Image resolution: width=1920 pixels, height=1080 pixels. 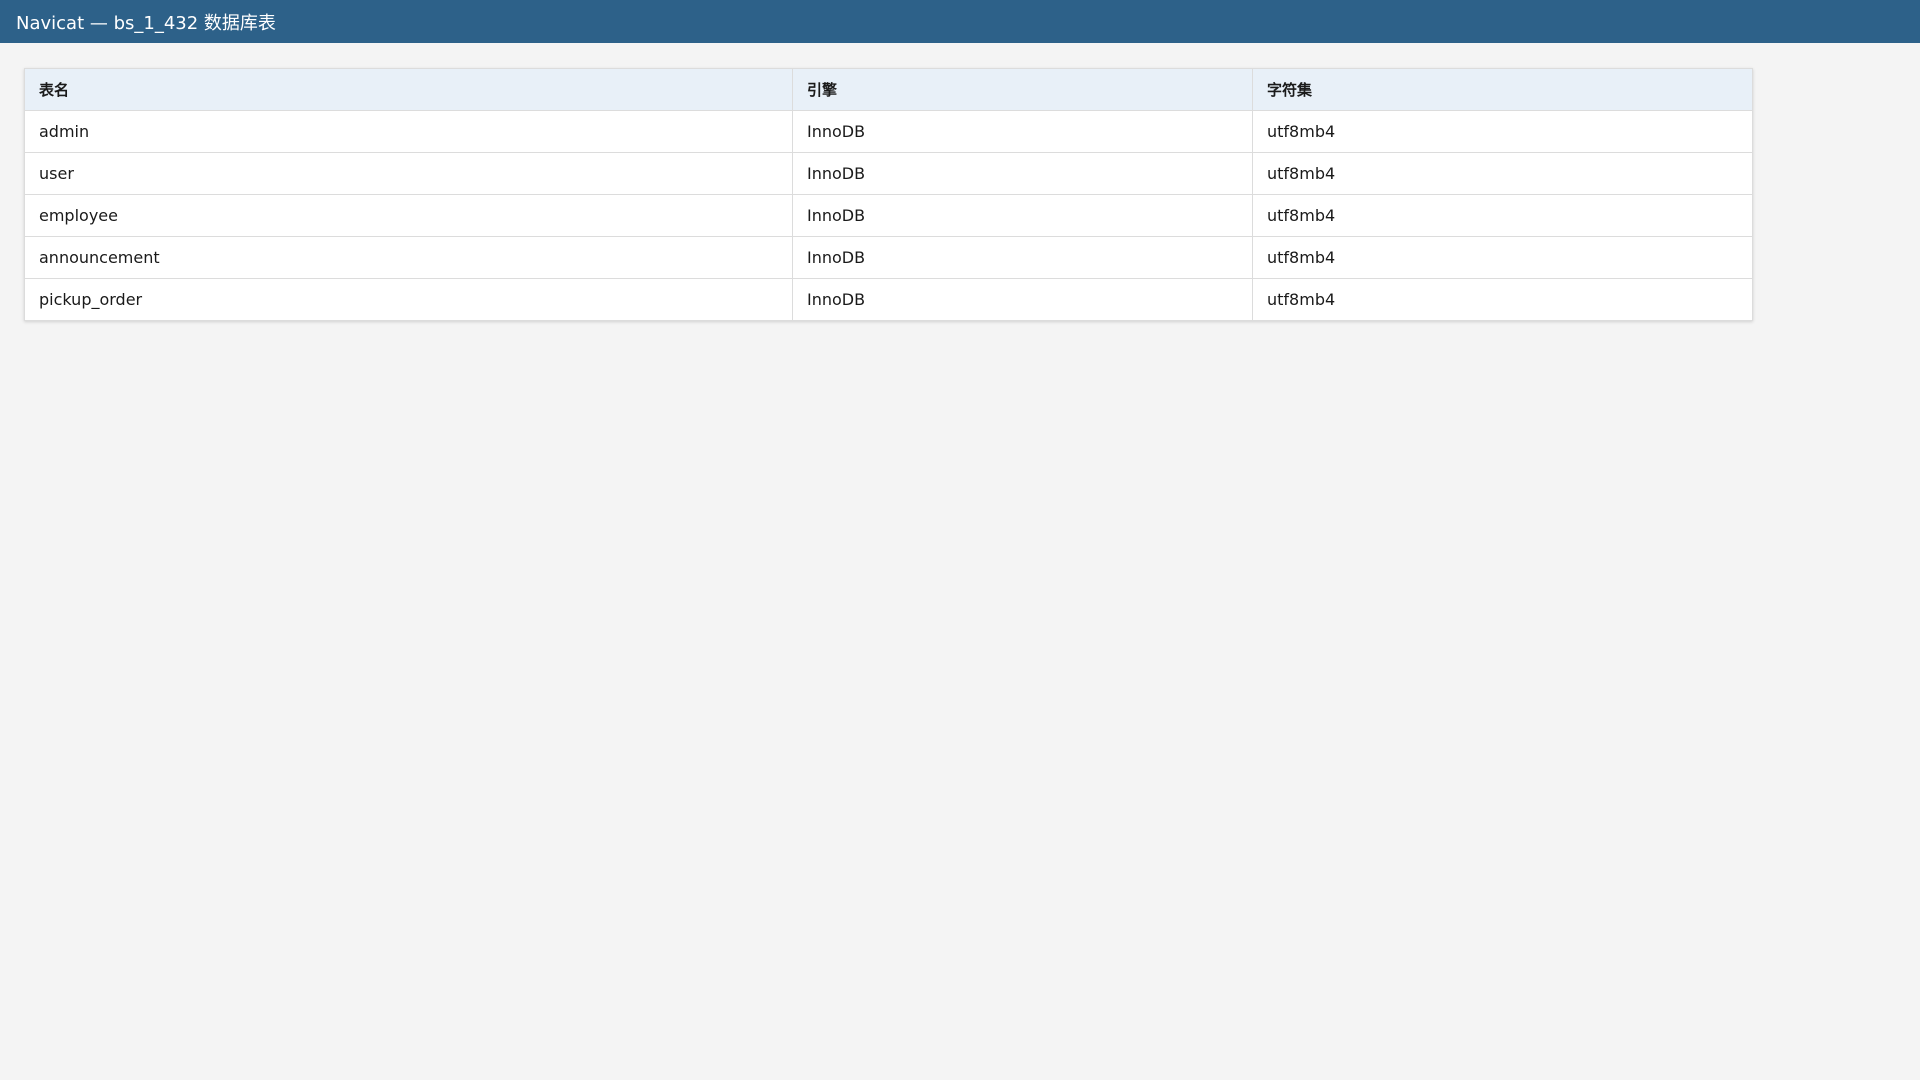 I want to click on table-row: pickup_order InnoDB utf8mb4, so click(x=888, y=299).